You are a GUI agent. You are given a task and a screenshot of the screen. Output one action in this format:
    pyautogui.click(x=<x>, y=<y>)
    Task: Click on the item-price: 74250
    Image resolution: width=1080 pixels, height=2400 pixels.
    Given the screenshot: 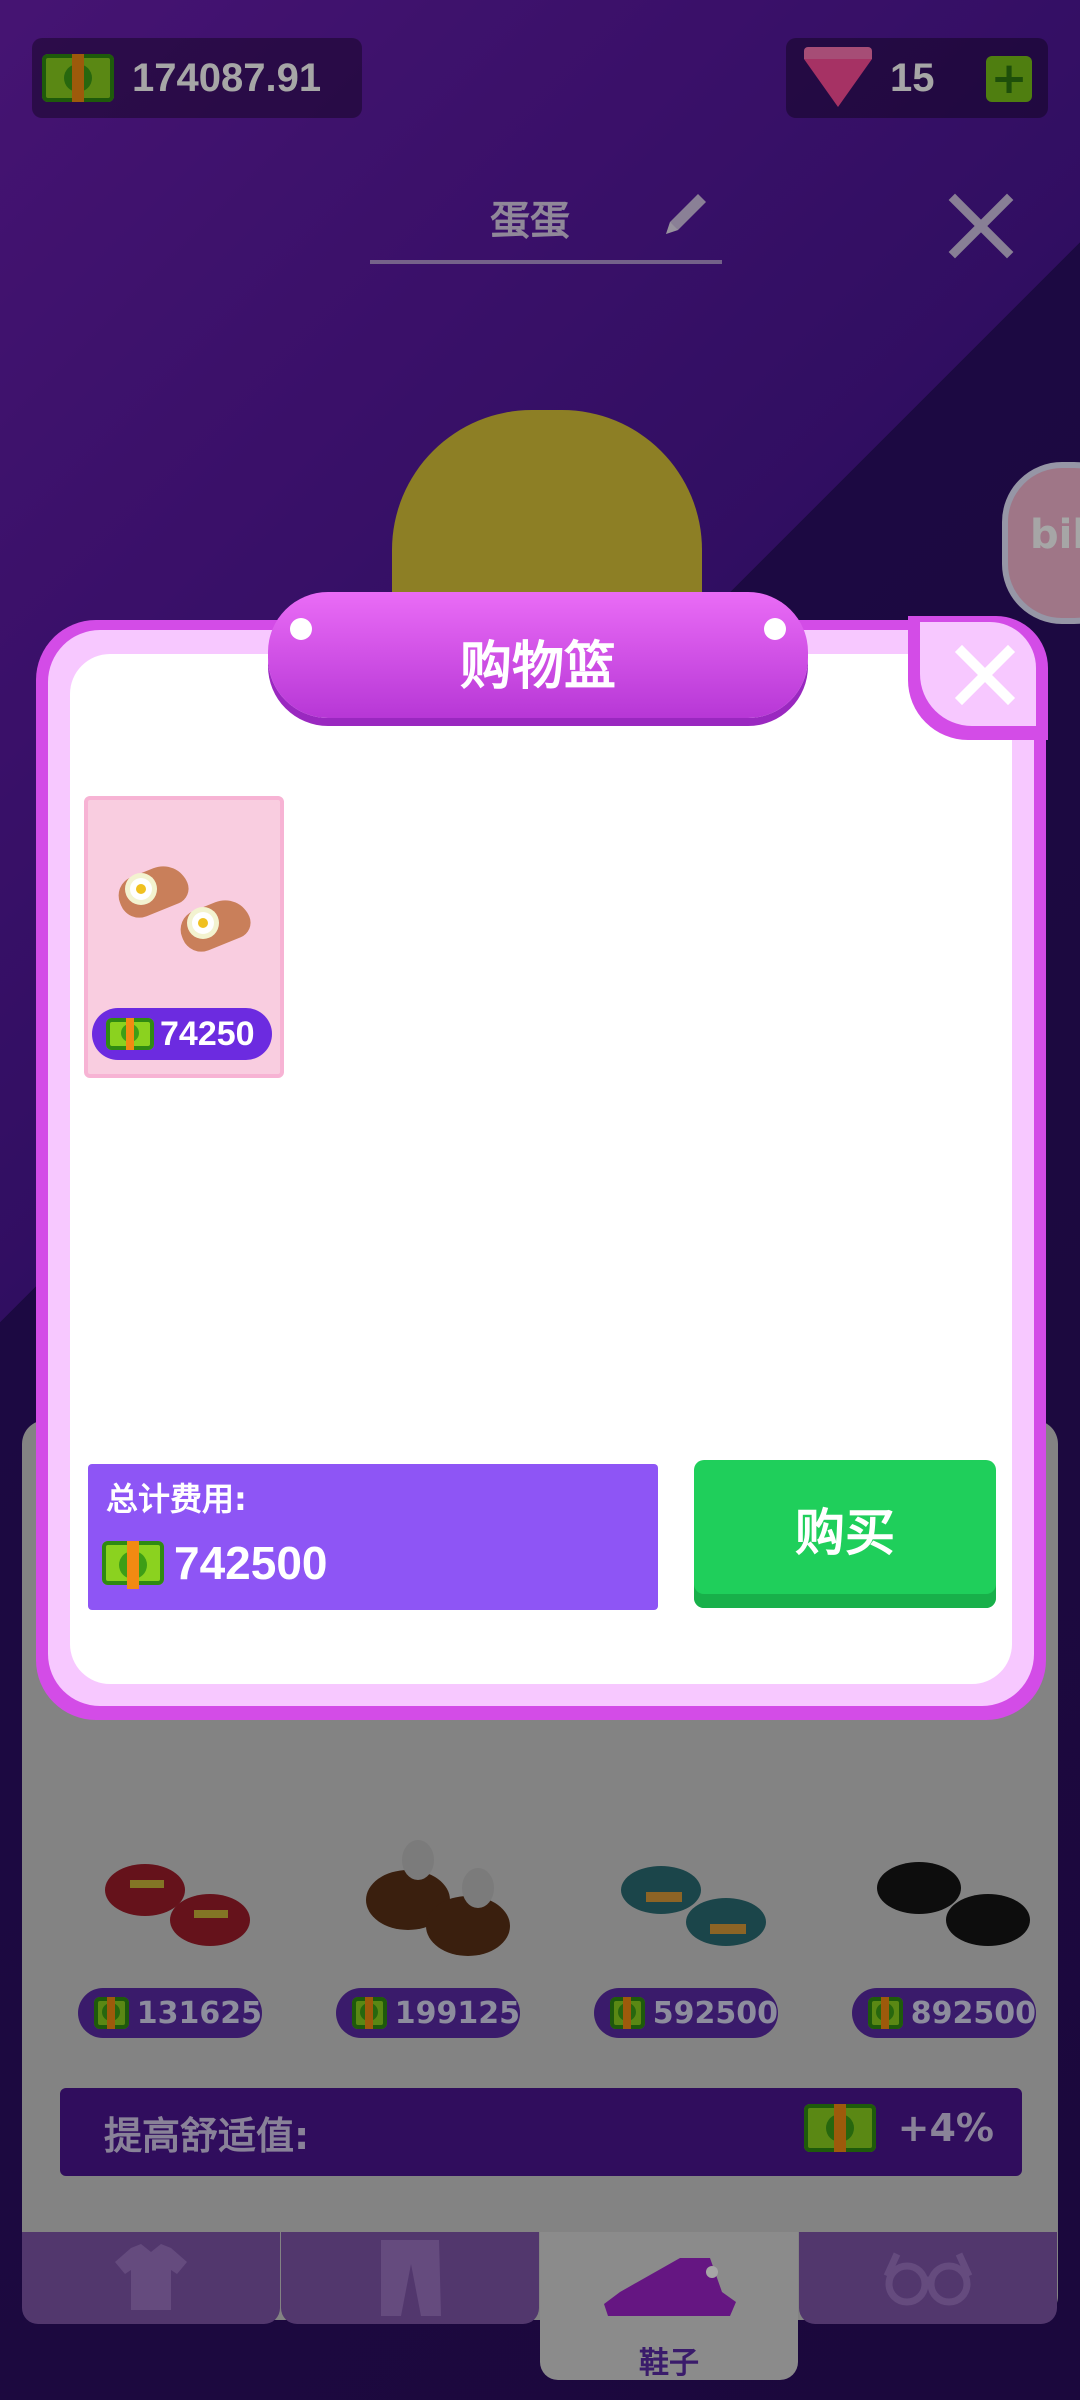 What is the action you would take?
    pyautogui.click(x=207, y=1033)
    